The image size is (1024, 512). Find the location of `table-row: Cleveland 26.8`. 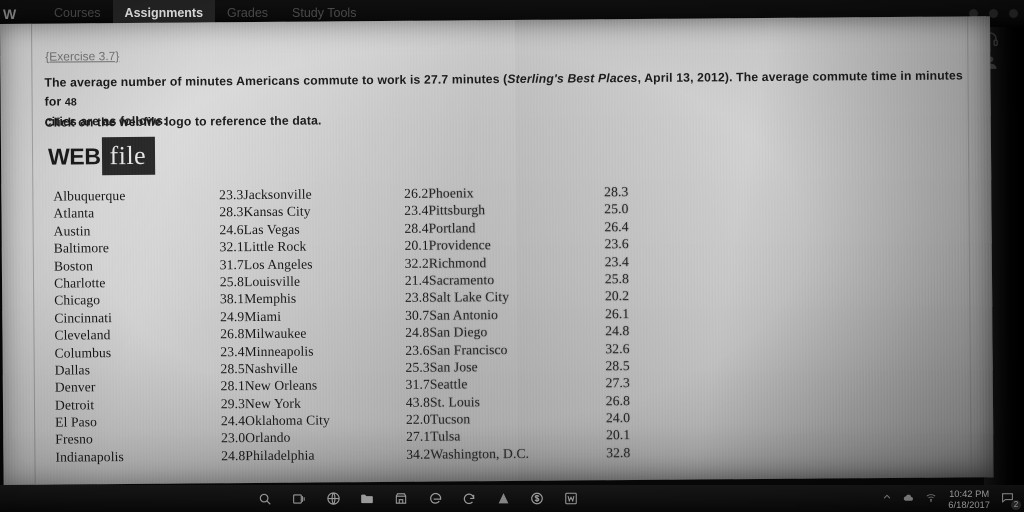

table-row: Cleveland 26.8 is located at coordinates (149, 335).